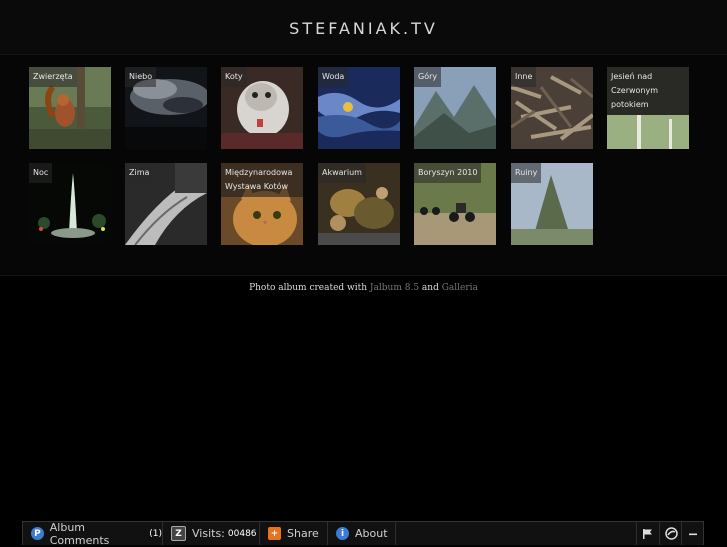 The height and width of the screenshot is (547, 727). What do you see at coordinates (242, 533) in the screenshot?
I see `visits-count: 00486` at bounding box center [242, 533].